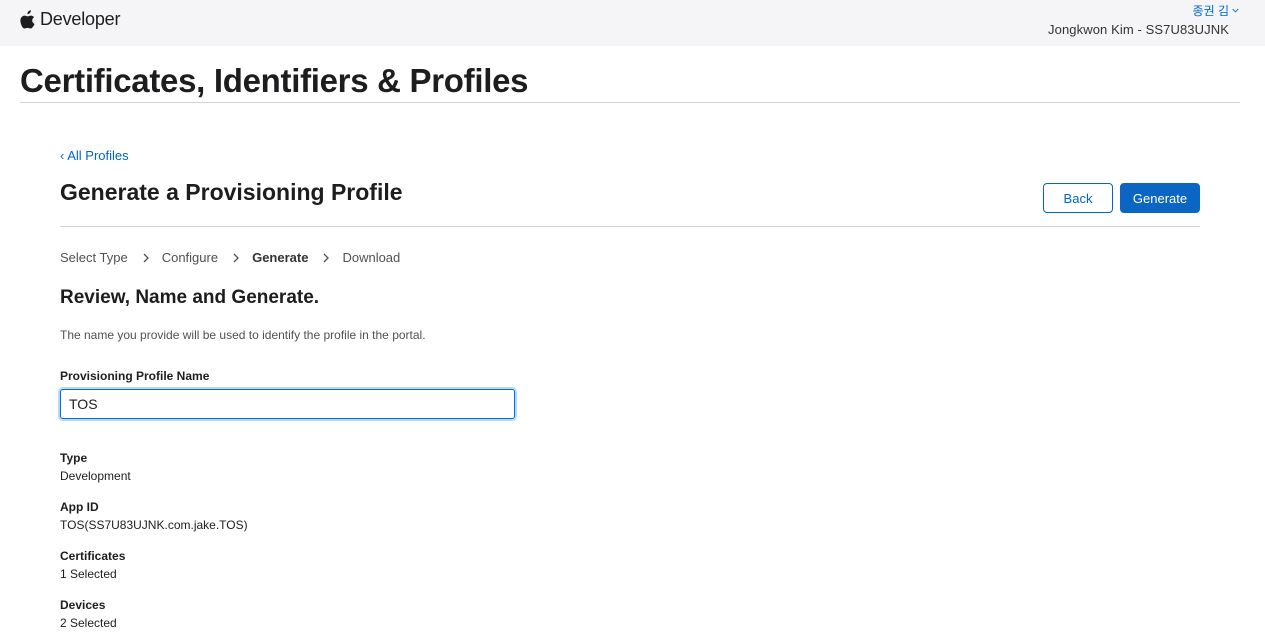 This screenshot has height=644, width=1265. What do you see at coordinates (83, 605) in the screenshot?
I see `detail-label: Devices` at bounding box center [83, 605].